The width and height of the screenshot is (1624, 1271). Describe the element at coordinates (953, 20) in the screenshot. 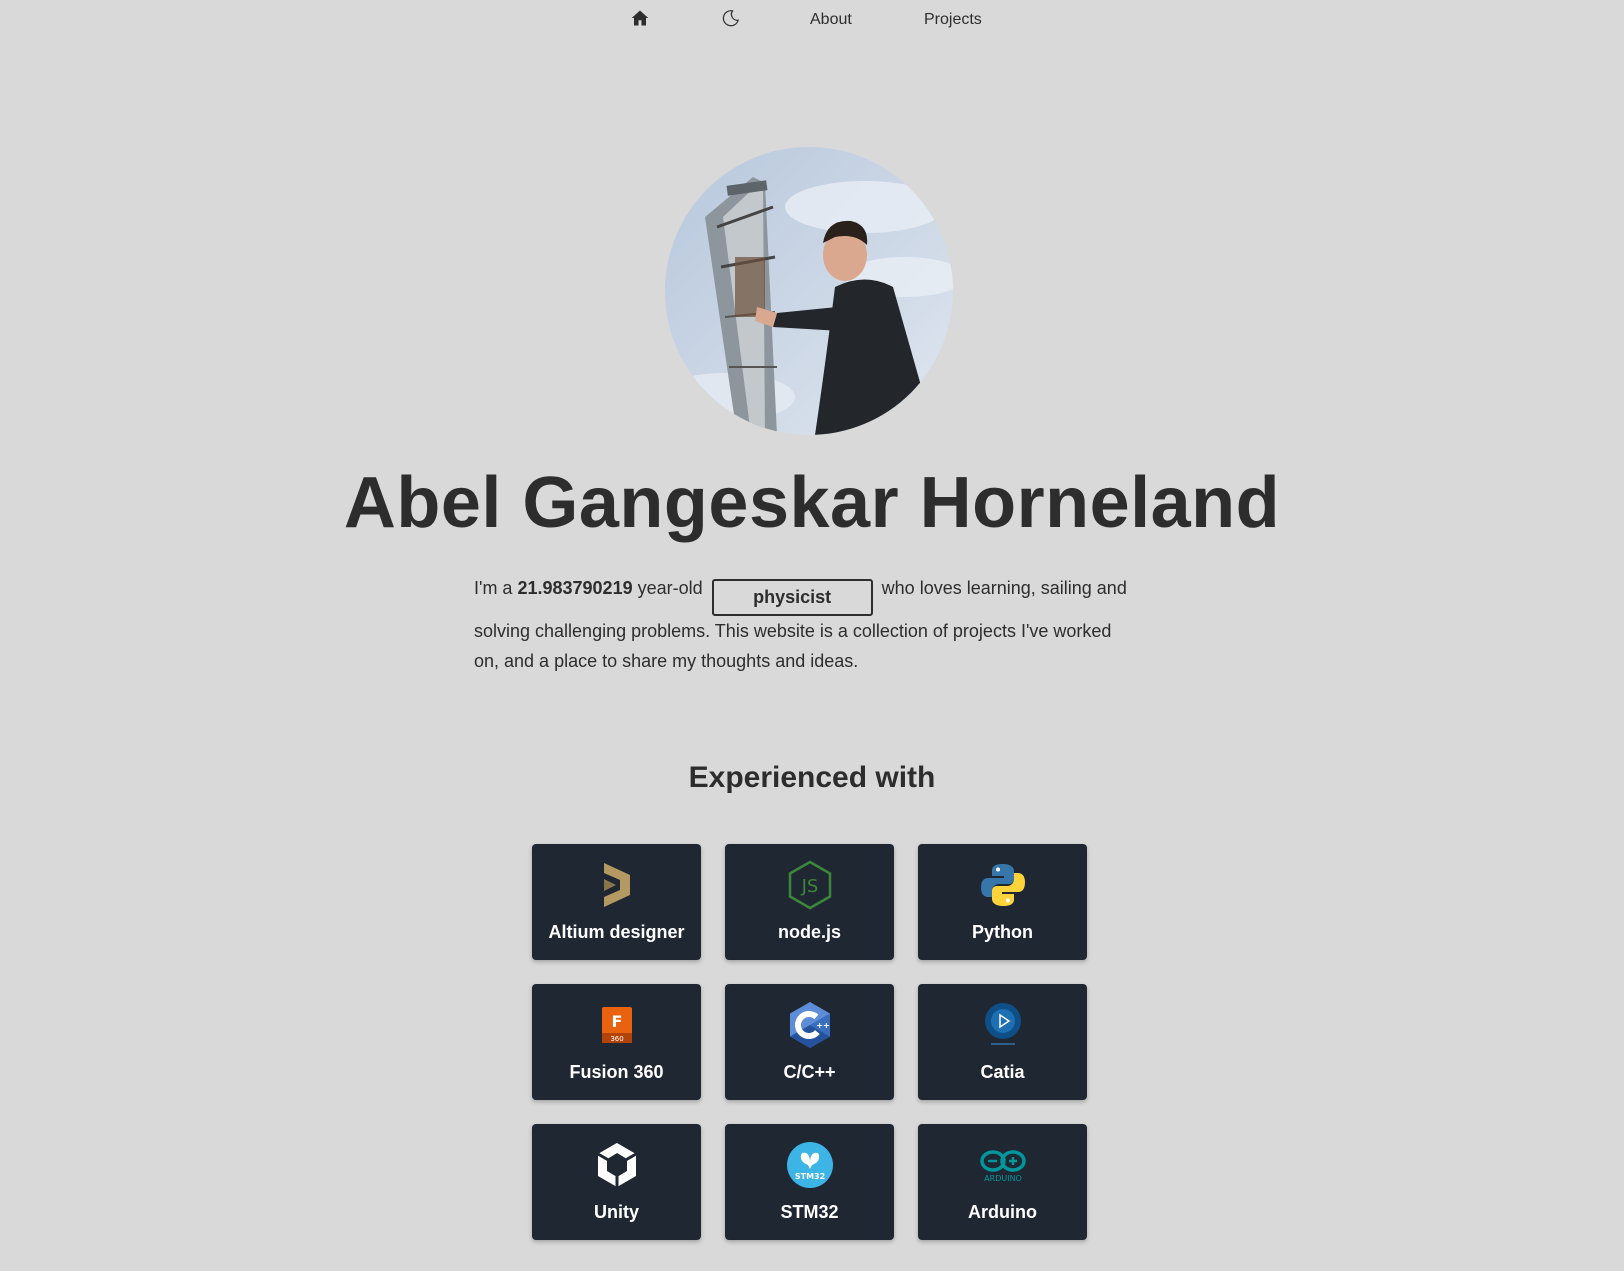

I see `nav-projects-link: Projects` at that location.